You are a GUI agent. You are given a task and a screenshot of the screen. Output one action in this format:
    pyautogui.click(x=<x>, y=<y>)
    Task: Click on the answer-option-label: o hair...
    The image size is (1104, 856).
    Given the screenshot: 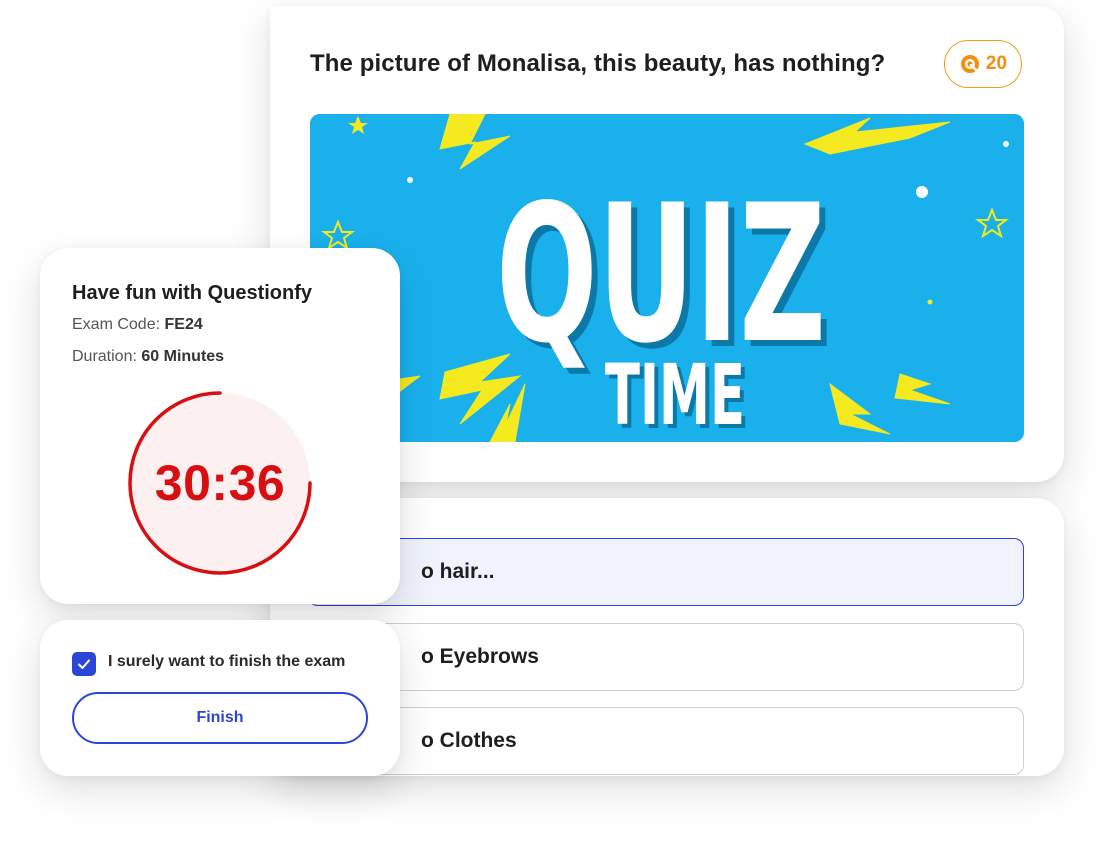 What is the action you would take?
    pyautogui.click(x=458, y=571)
    